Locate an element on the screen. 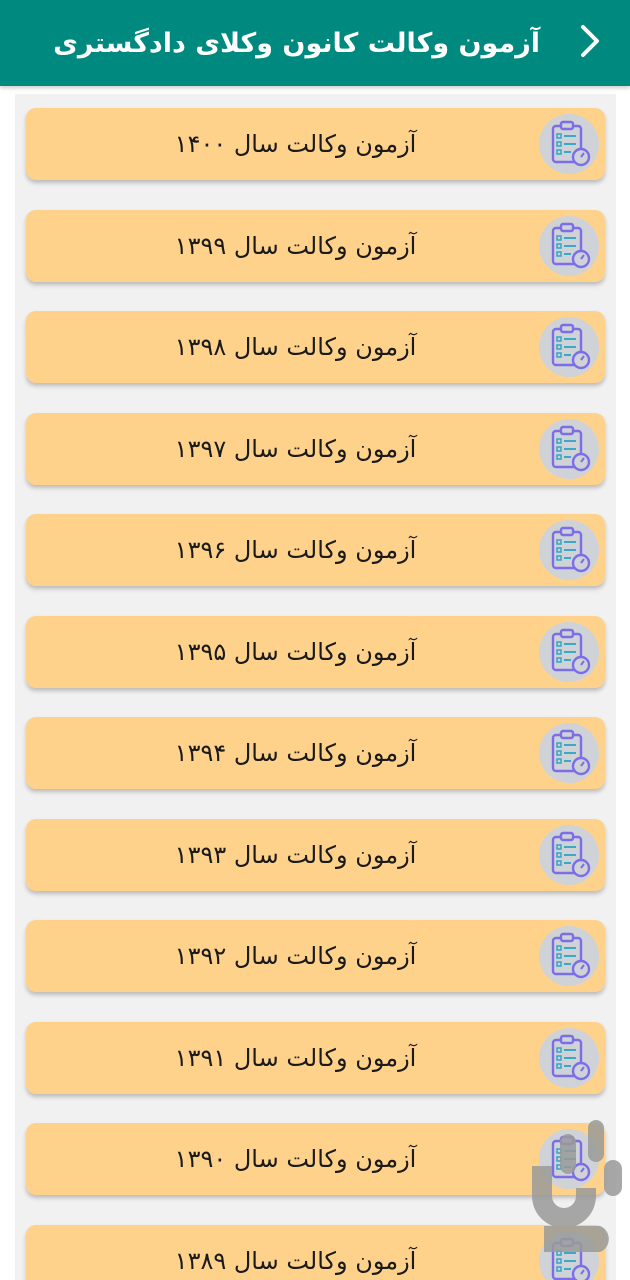 The width and height of the screenshot is (630, 1280). exam-list-item: آزمون وکالت سال ۱۳۹۲ is located at coordinates (315, 956).